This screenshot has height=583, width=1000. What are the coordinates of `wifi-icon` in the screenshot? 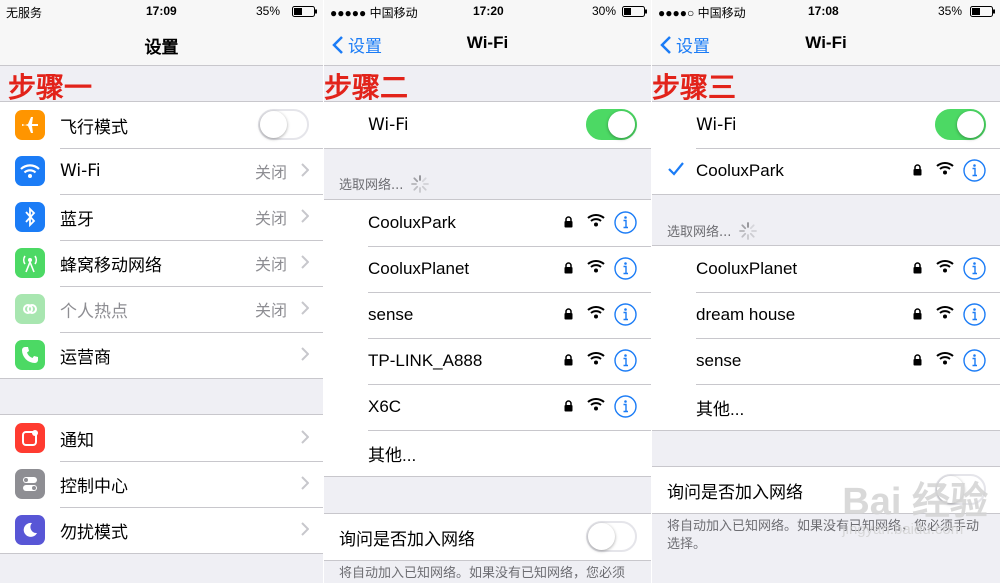 It's located at (30, 171).